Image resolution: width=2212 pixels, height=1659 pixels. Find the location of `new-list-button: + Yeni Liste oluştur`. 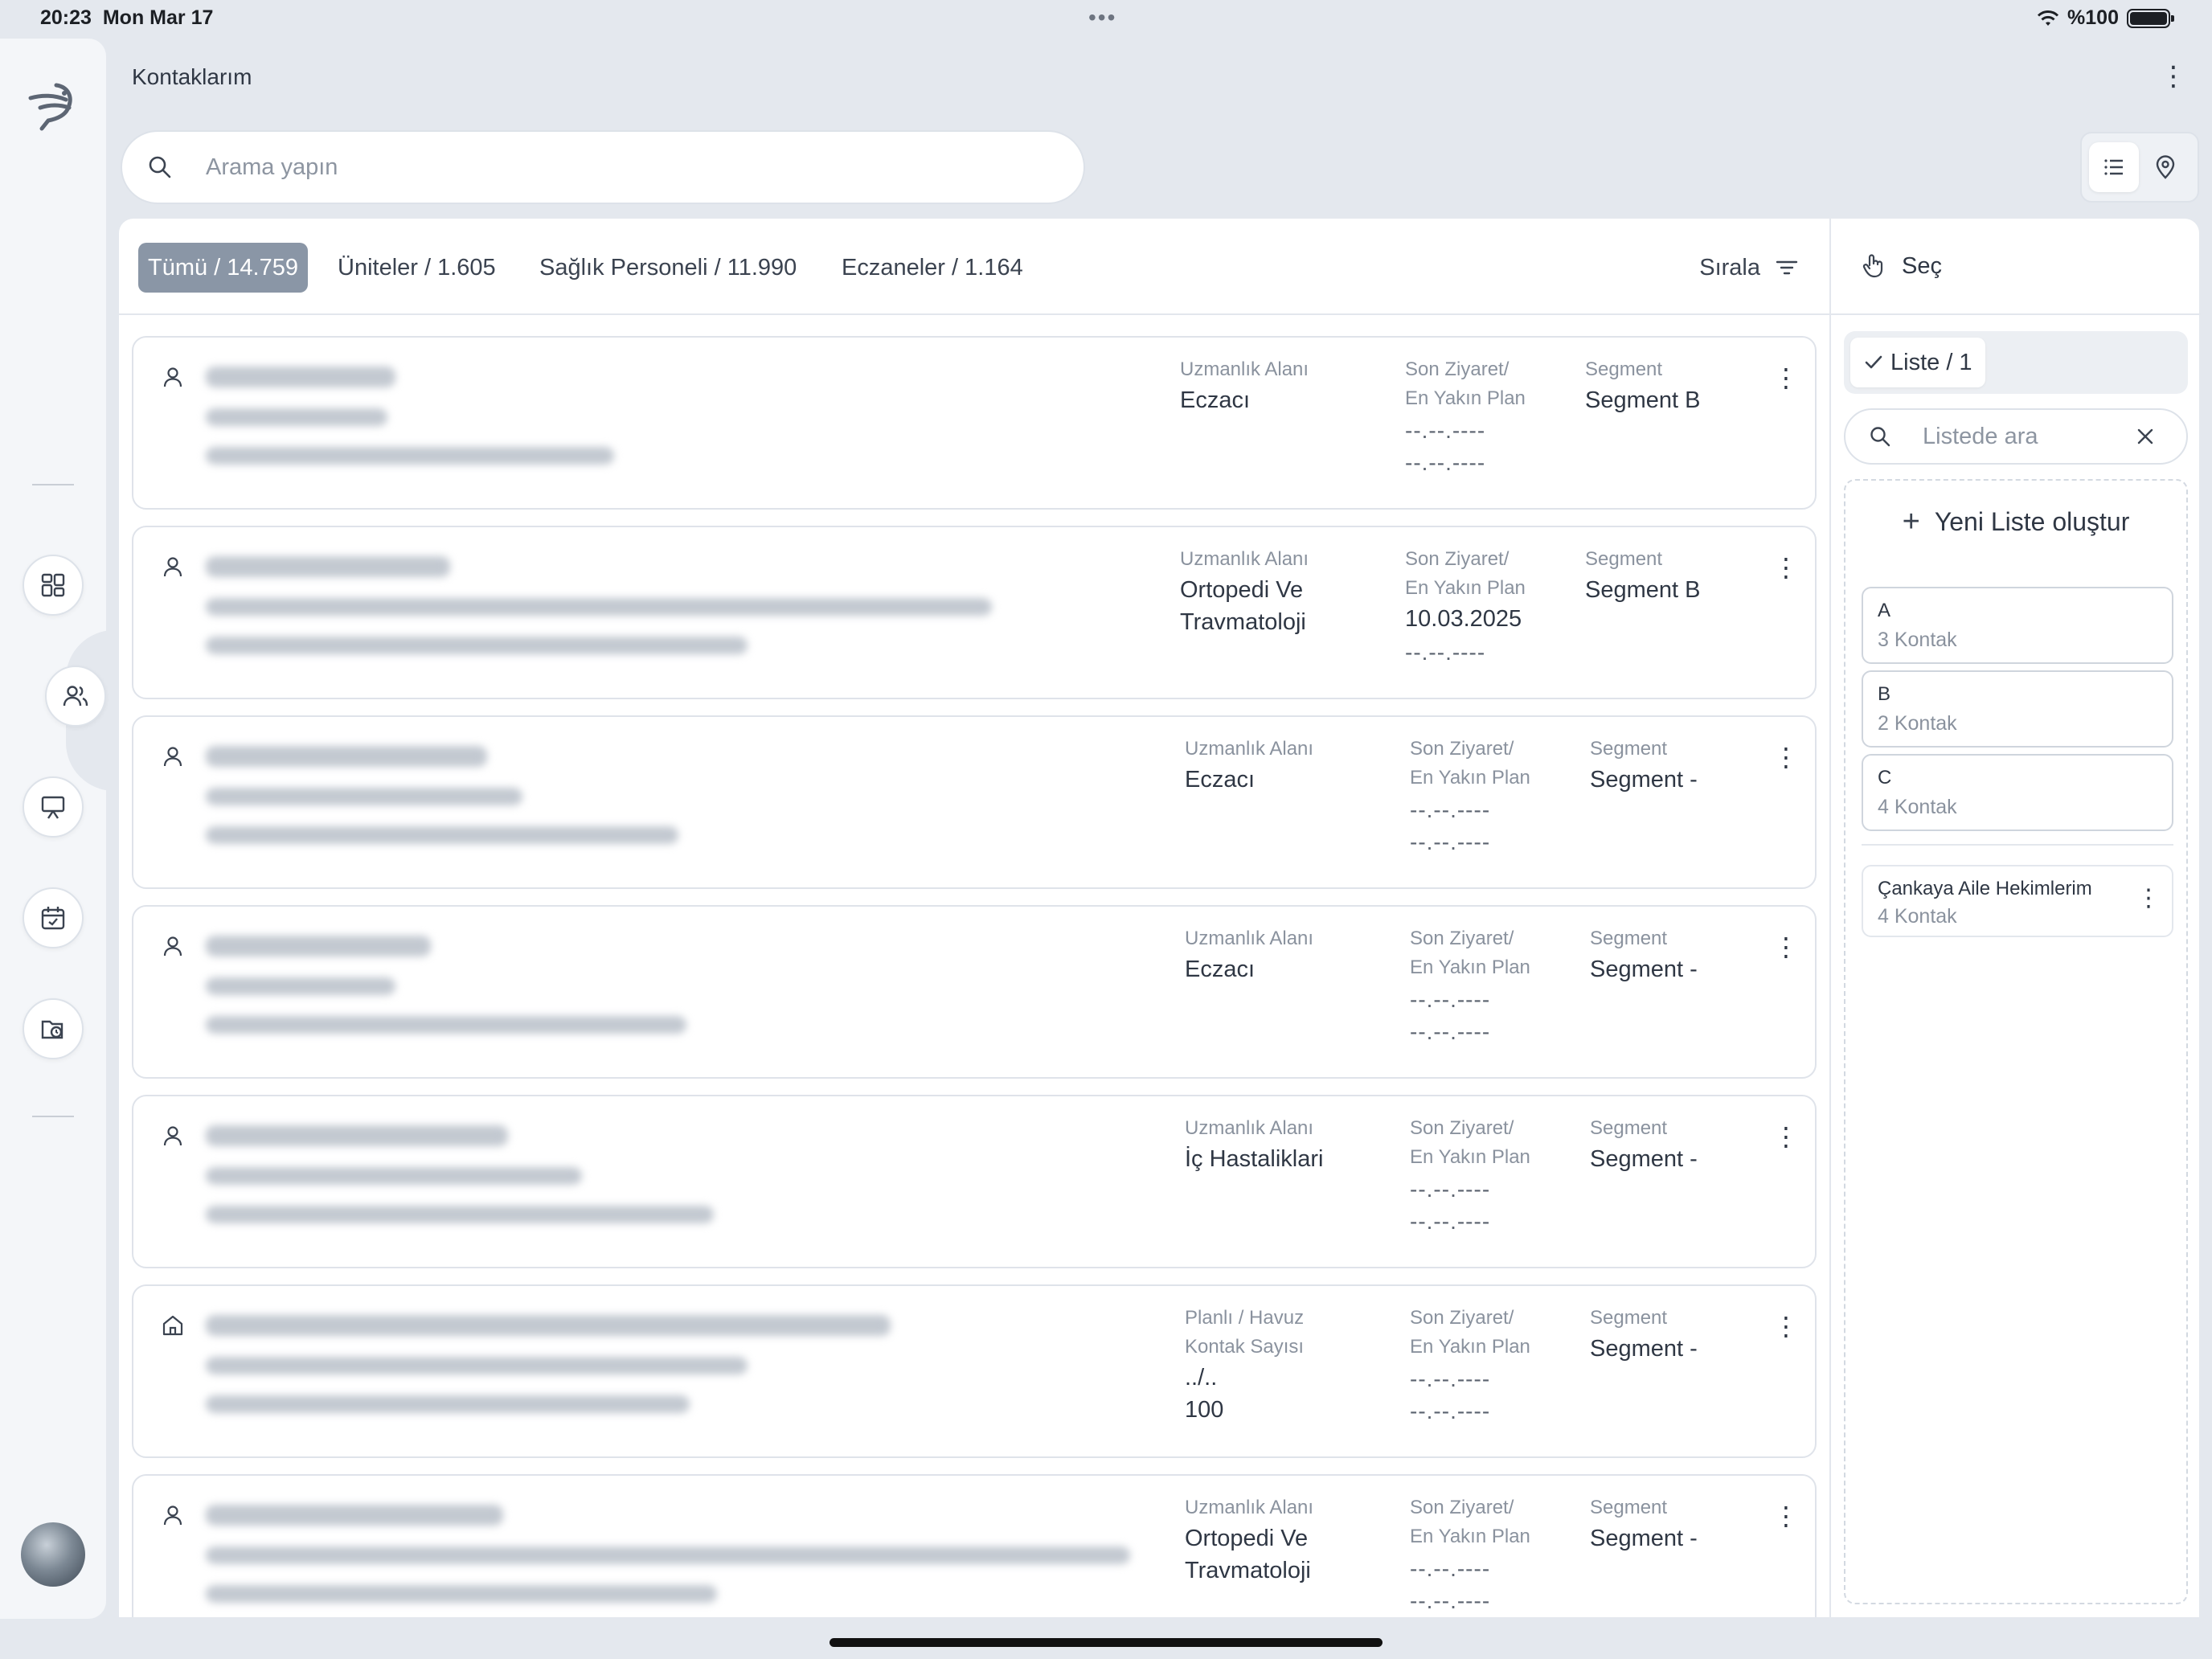

new-list-button: + Yeni Liste oluştur is located at coordinates (2015, 522).